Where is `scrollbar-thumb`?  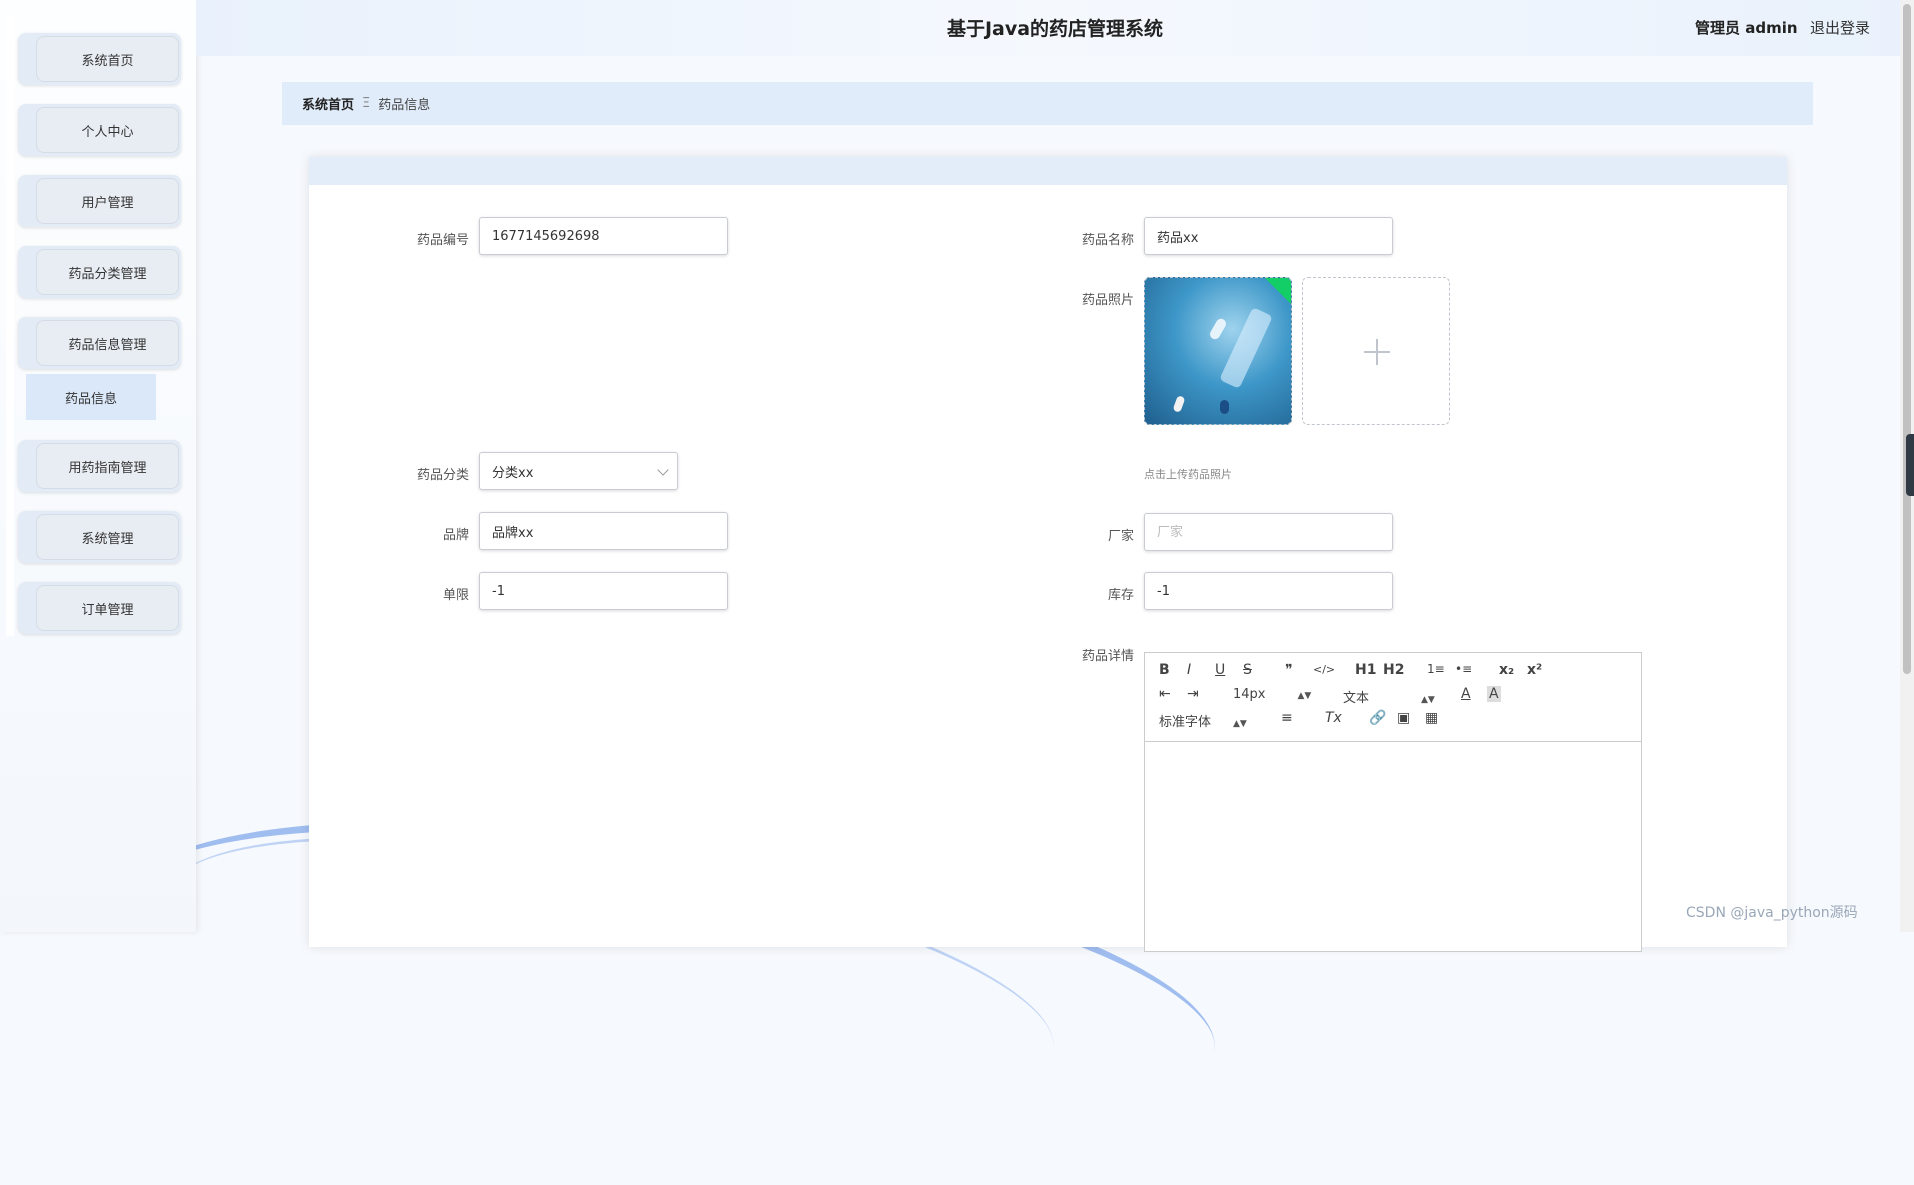 scrollbar-thumb is located at coordinates (1907, 339).